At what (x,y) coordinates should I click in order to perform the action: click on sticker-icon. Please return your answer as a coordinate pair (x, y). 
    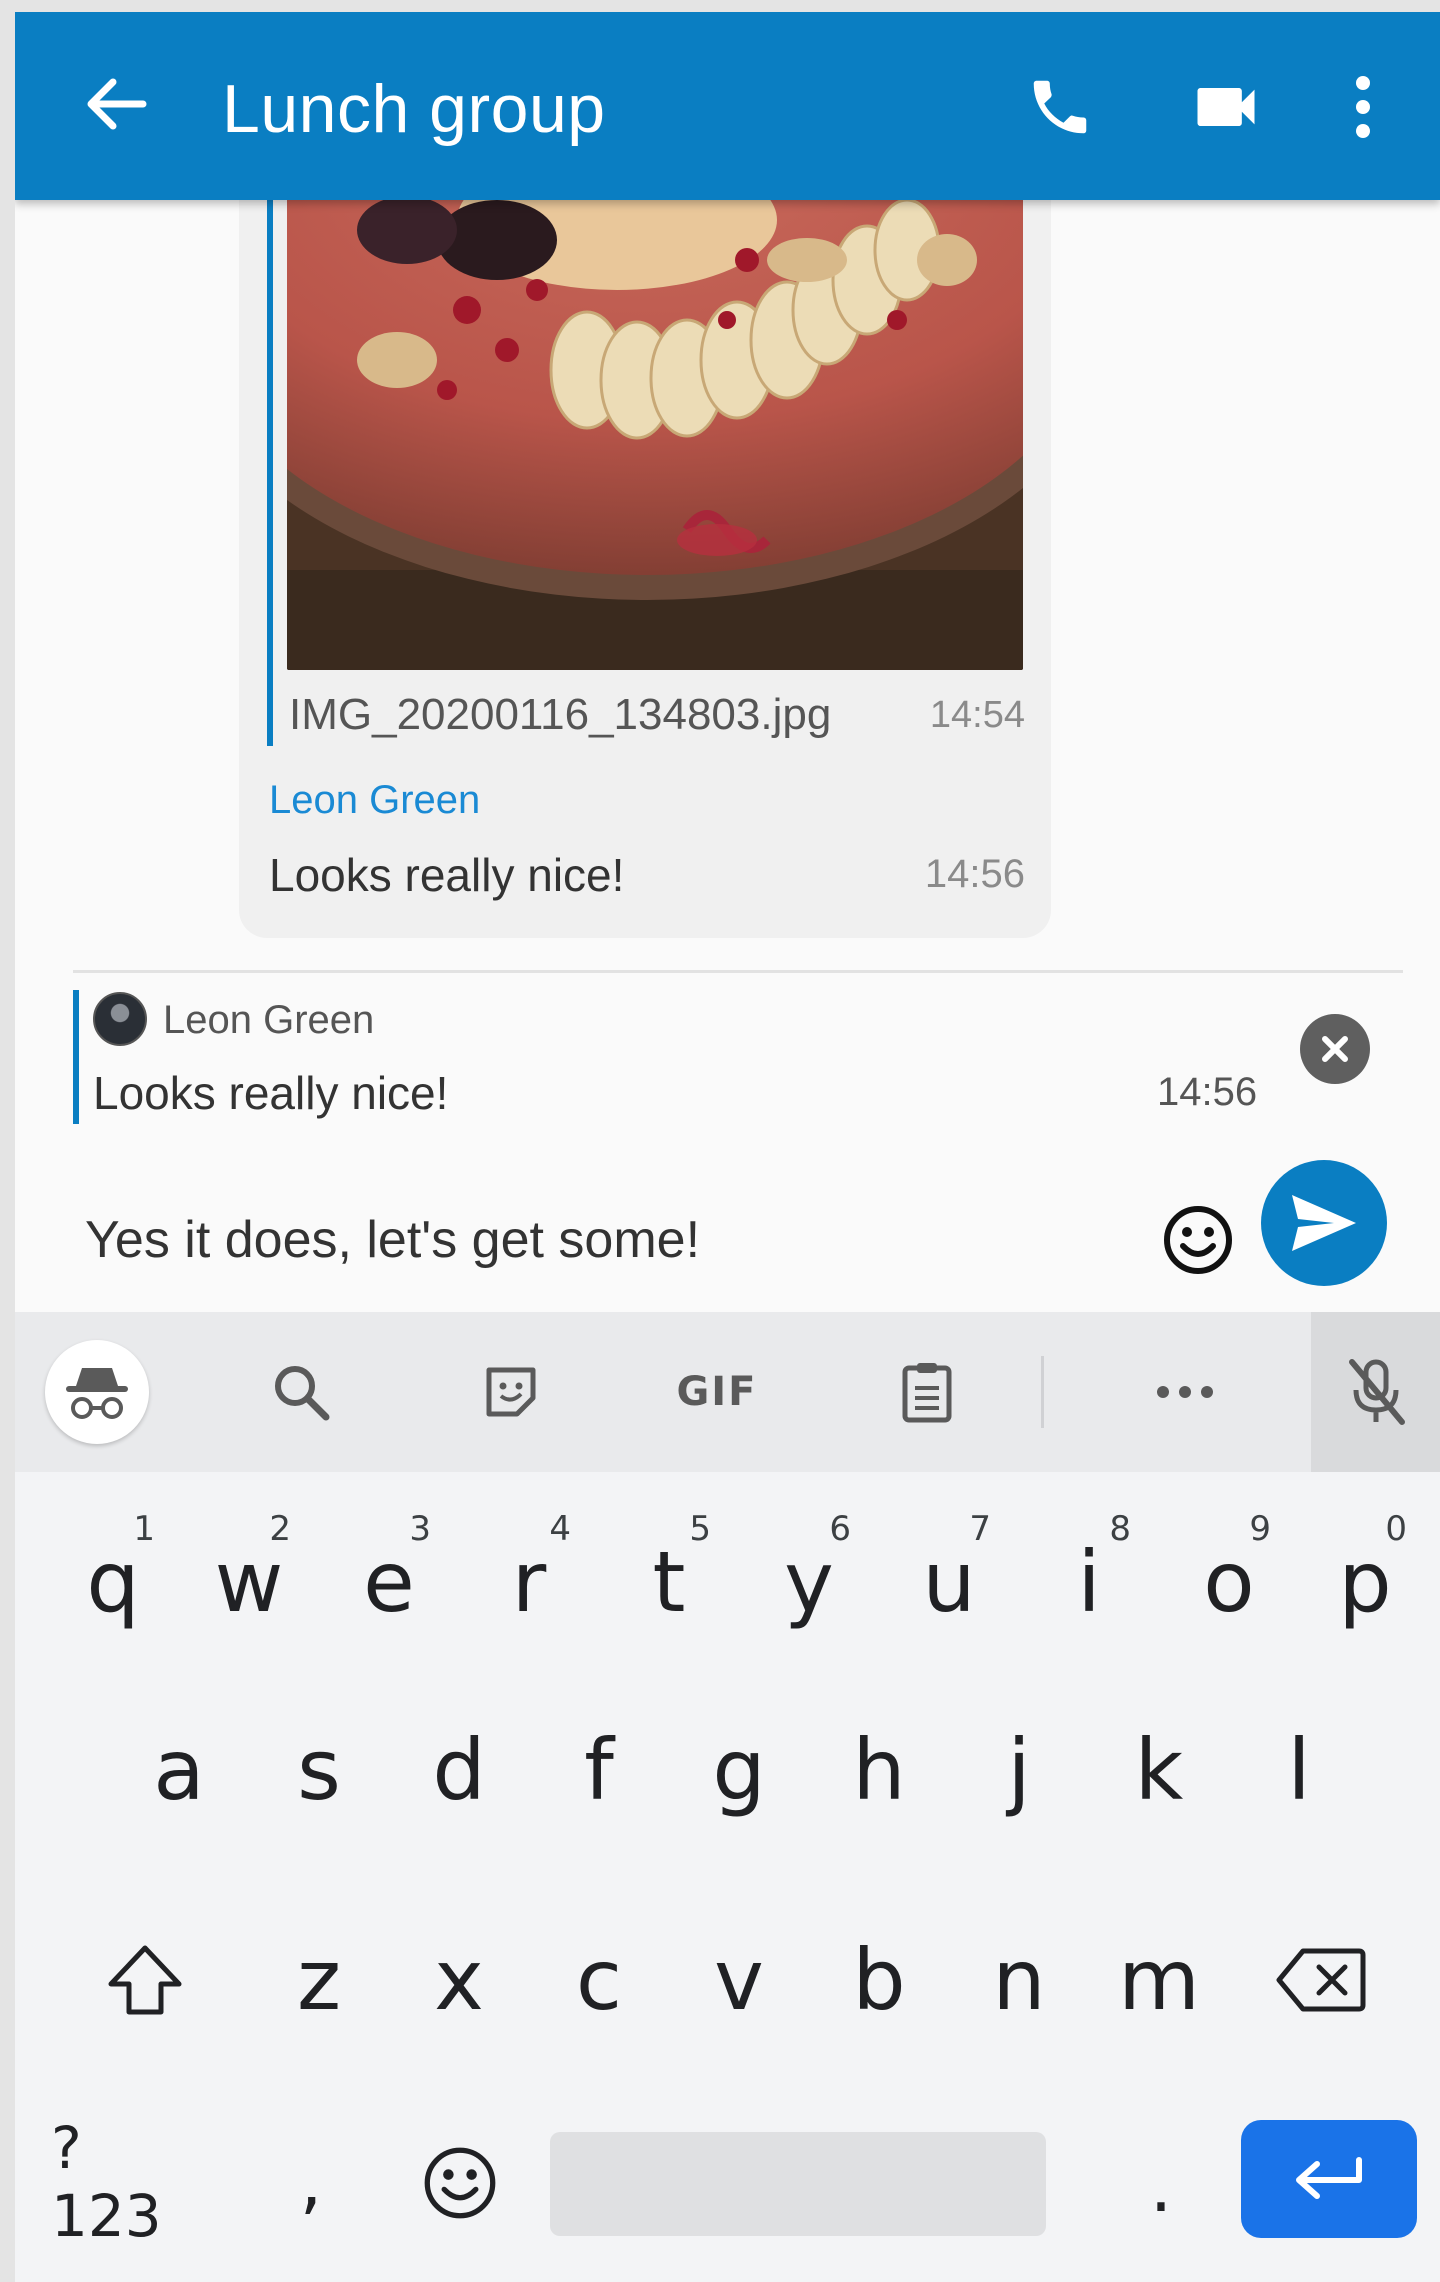
    Looking at the image, I should click on (511, 1392).